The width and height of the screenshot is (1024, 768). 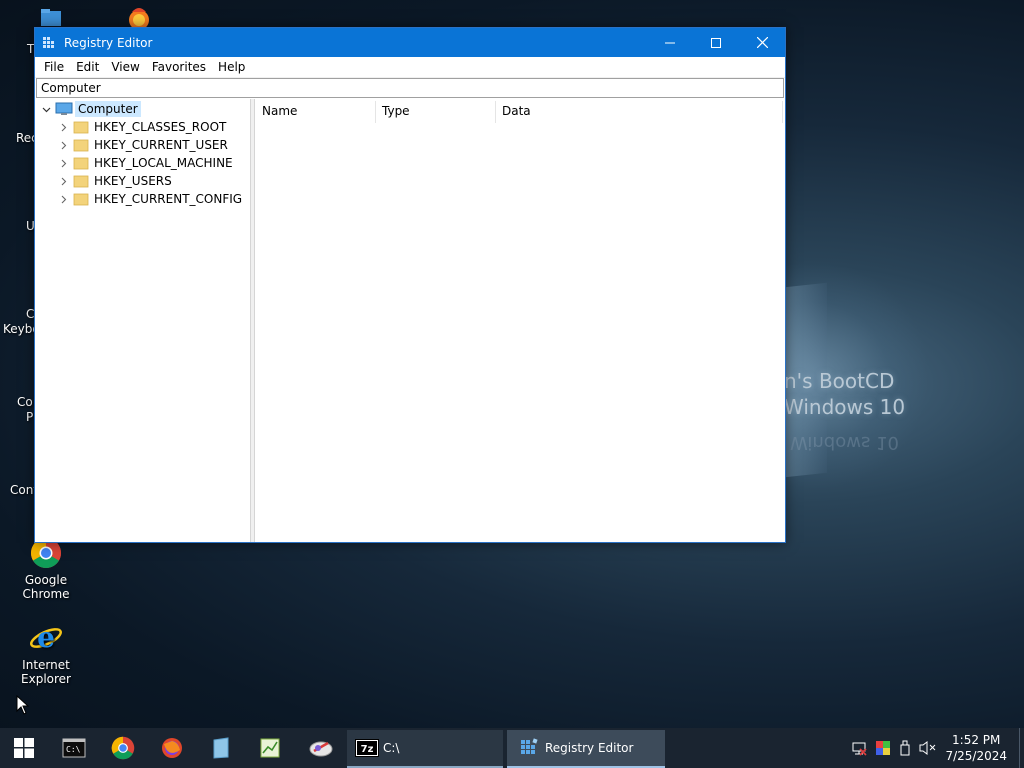 What do you see at coordinates (410, 88) in the screenshot?
I see `address-bar: Computer` at bounding box center [410, 88].